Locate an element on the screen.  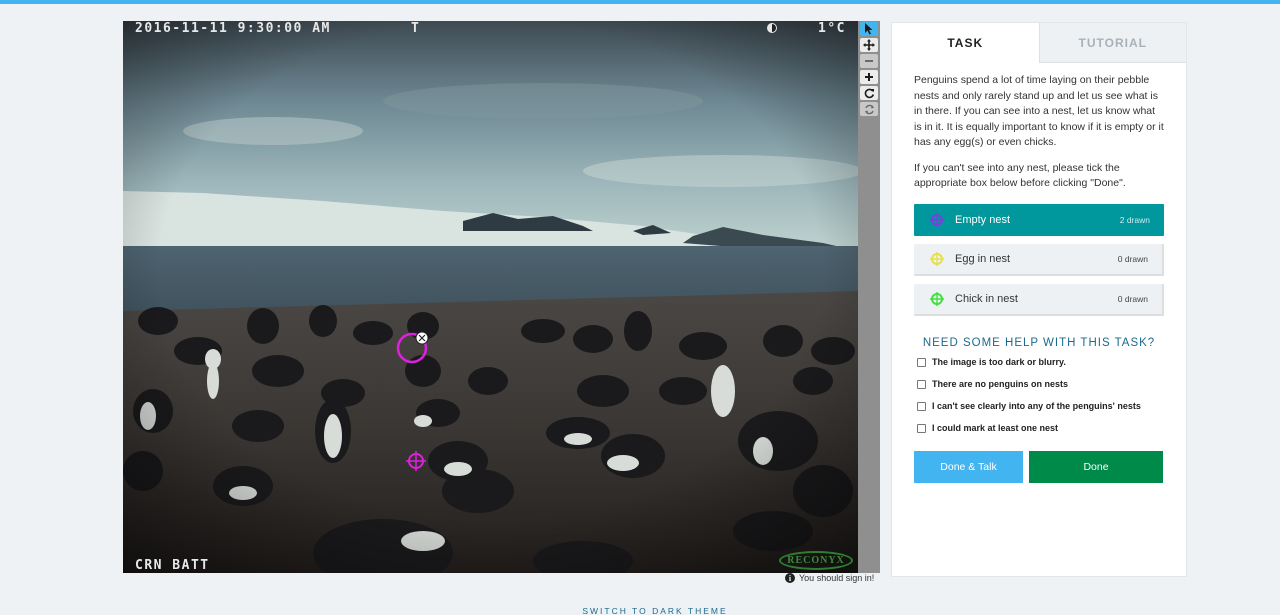
help-option-too-dark-label: The image is too dark or blurry. is located at coordinates (999, 362).